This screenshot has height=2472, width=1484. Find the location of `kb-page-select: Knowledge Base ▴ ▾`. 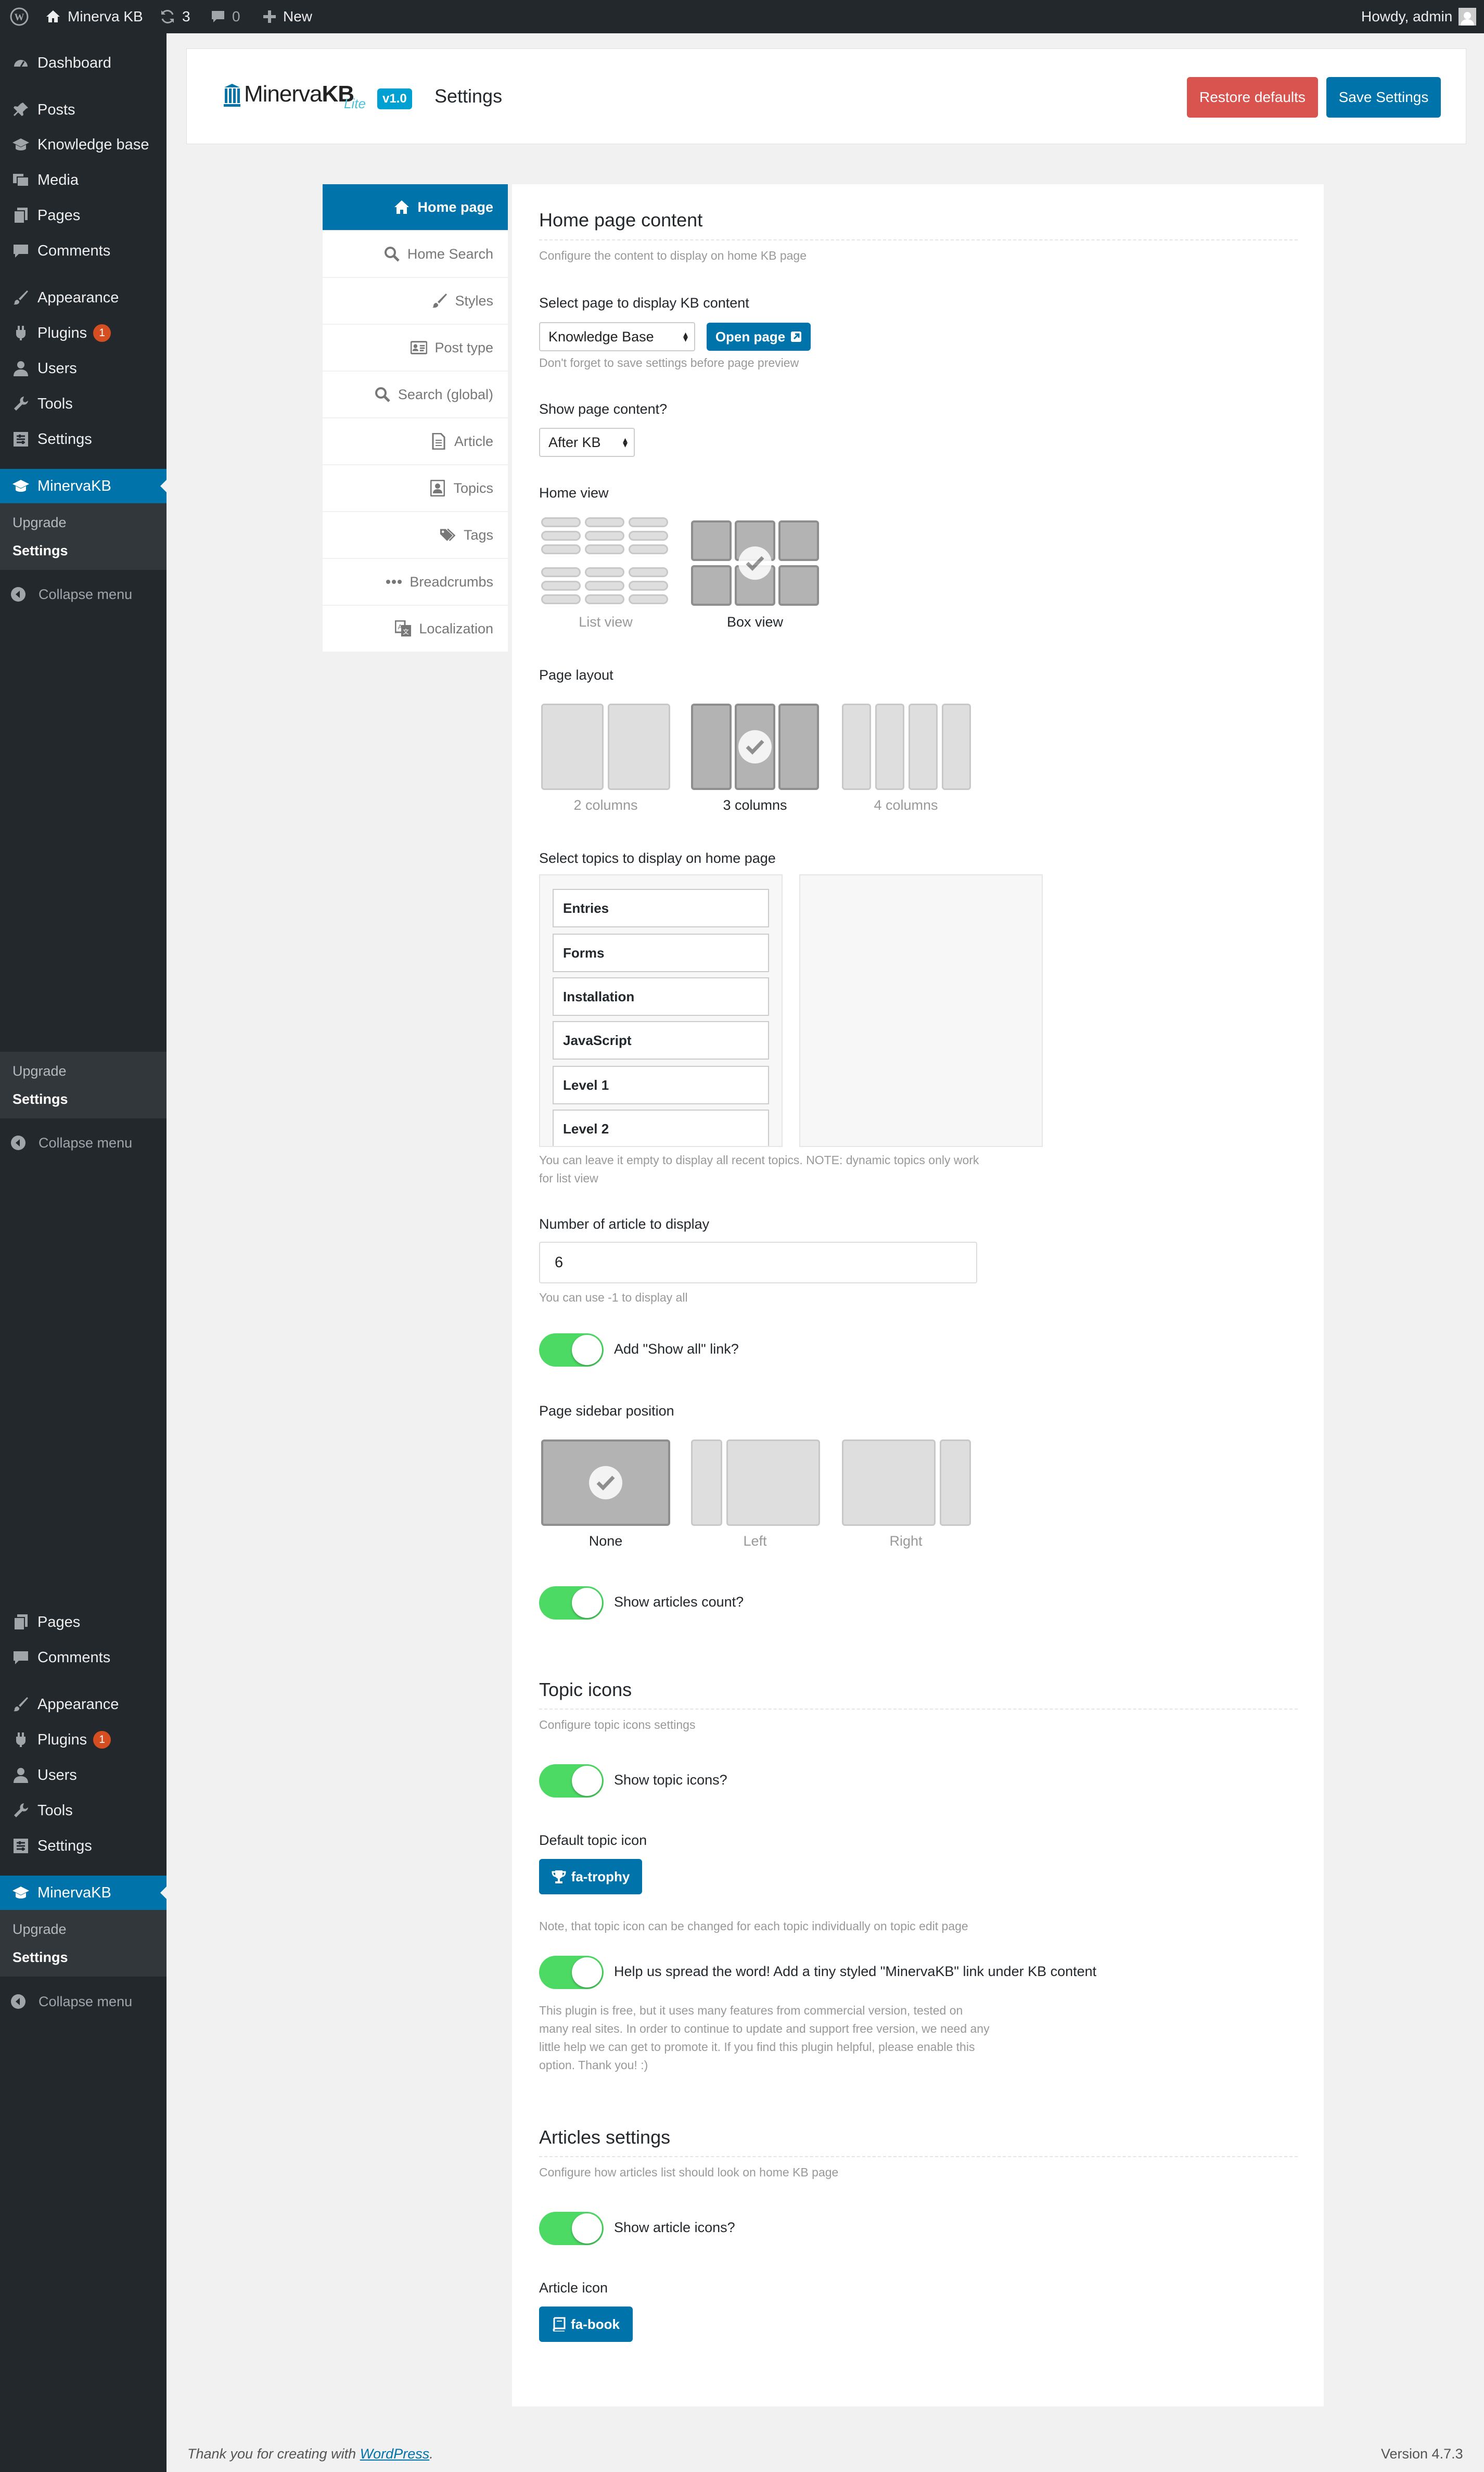

kb-page-select: Knowledge Base ▴ ▾ is located at coordinates (617, 336).